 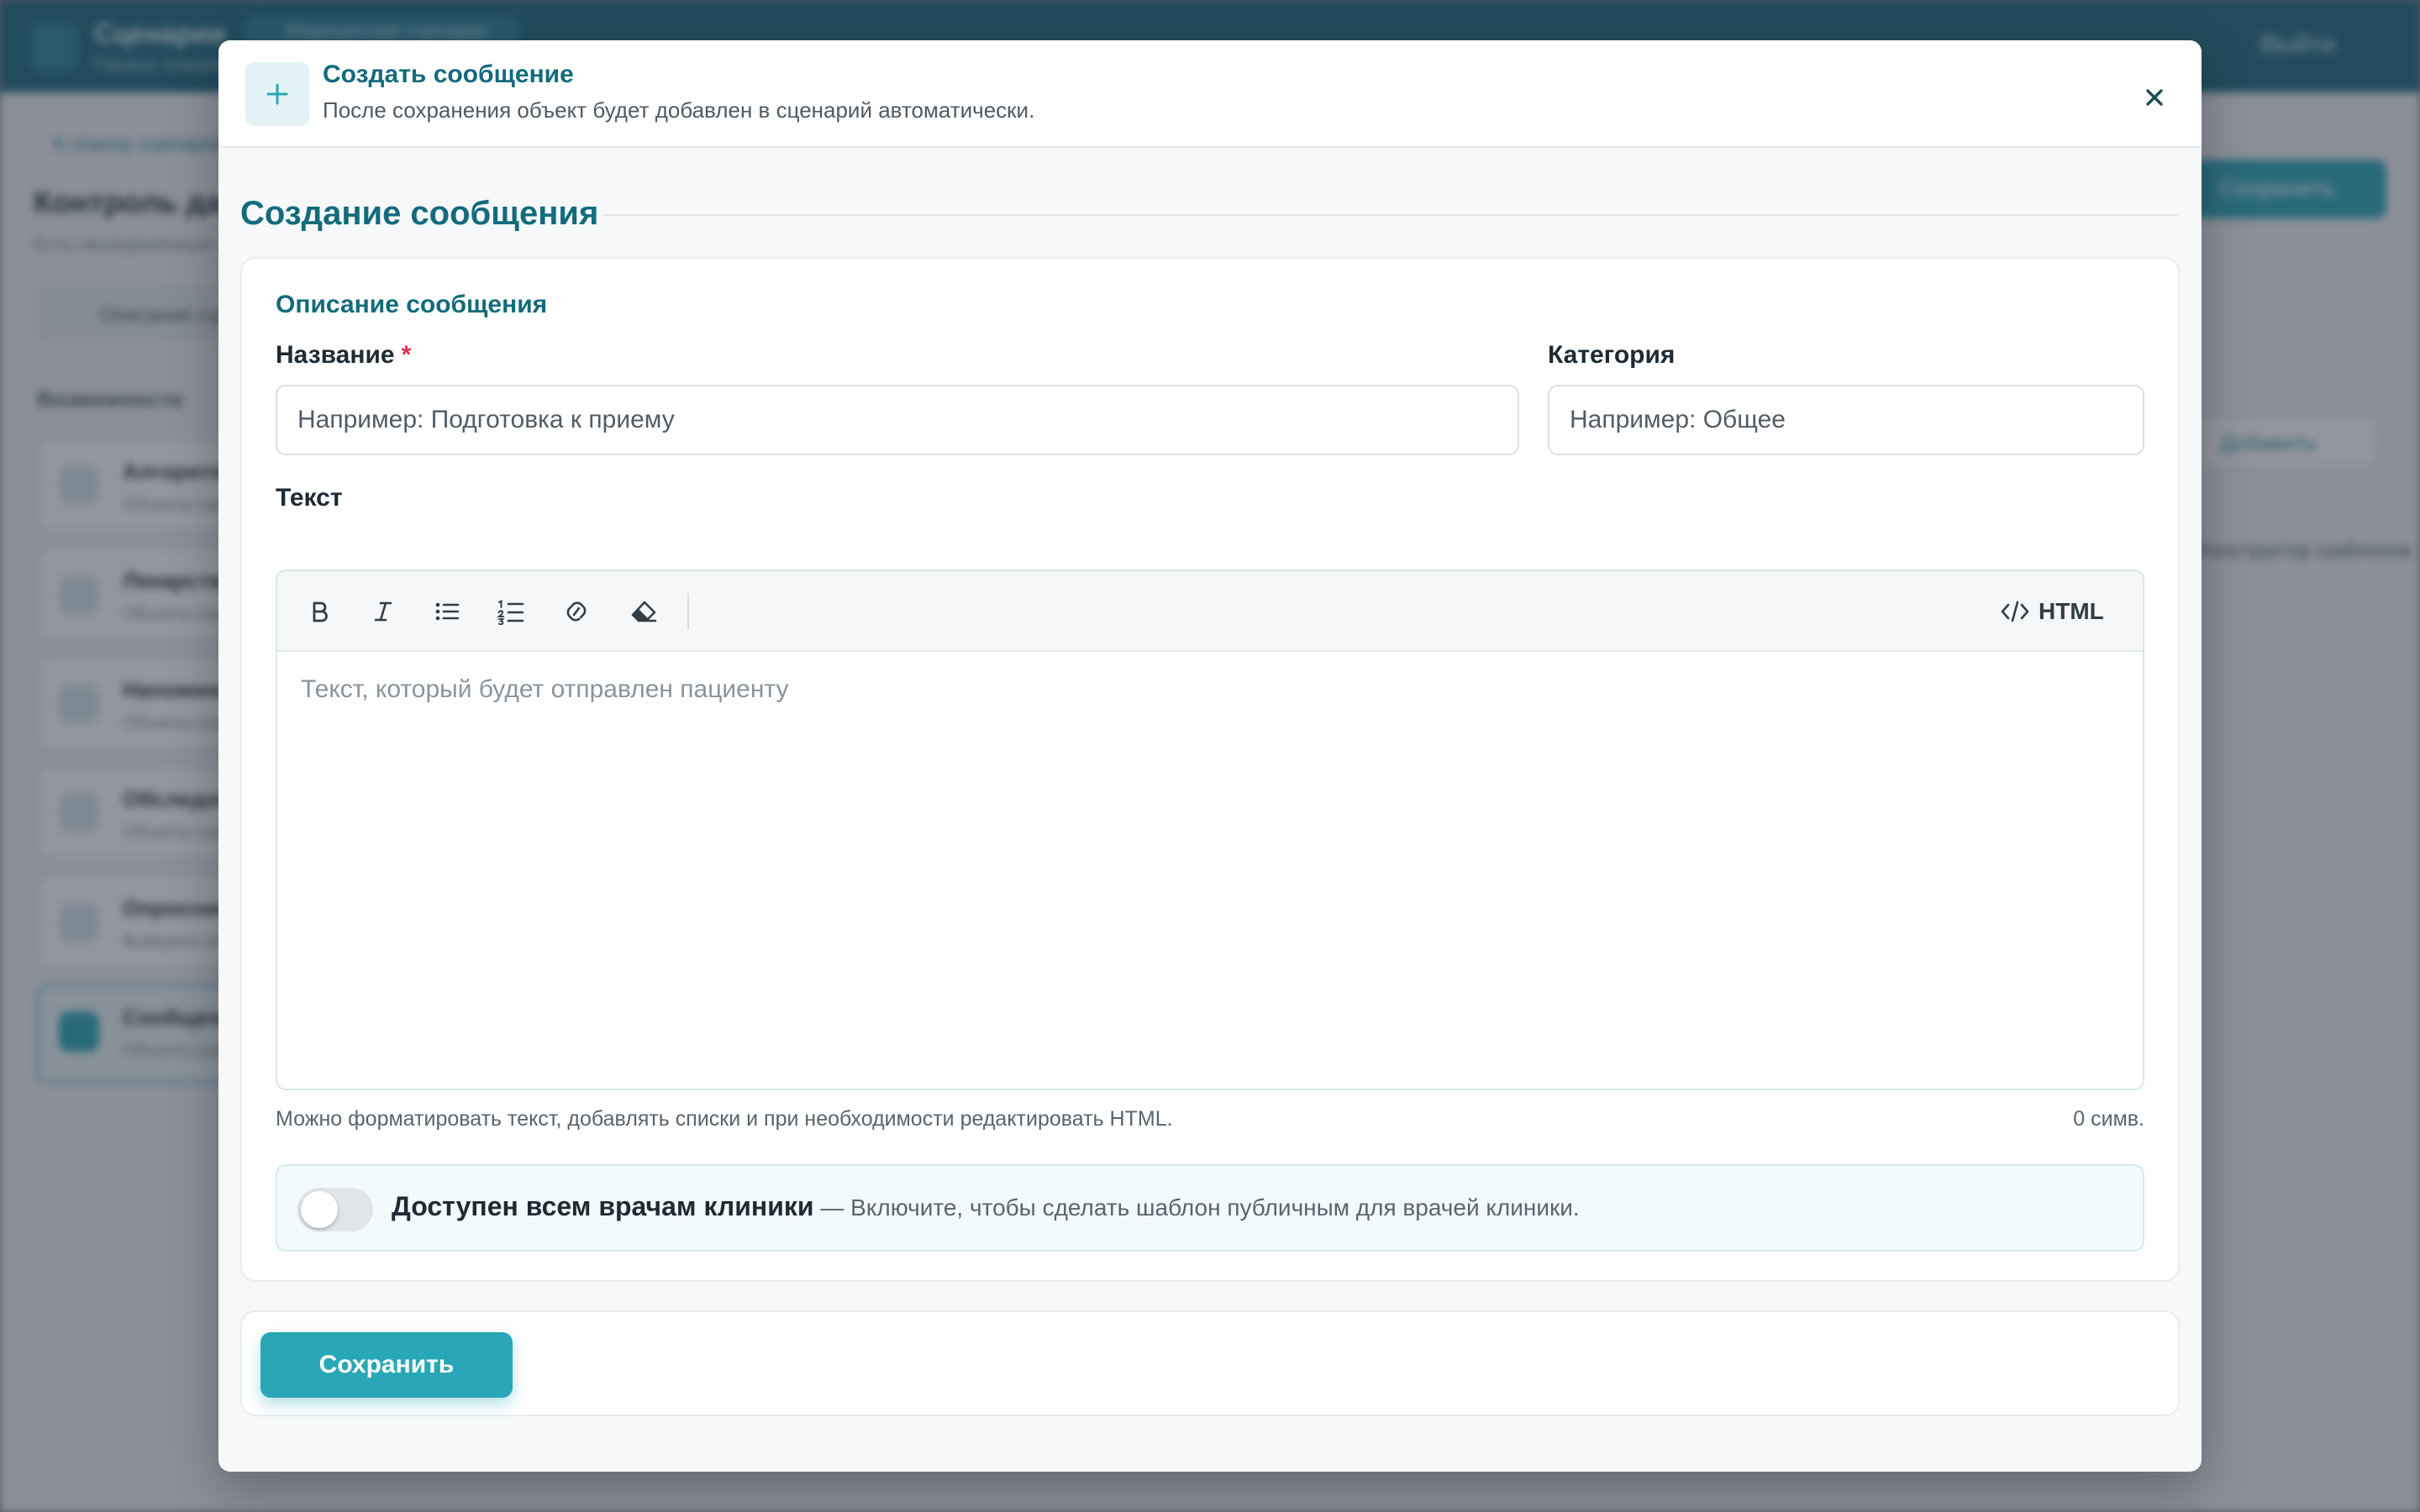 I want to click on name-label: Название *, so click(x=344, y=355).